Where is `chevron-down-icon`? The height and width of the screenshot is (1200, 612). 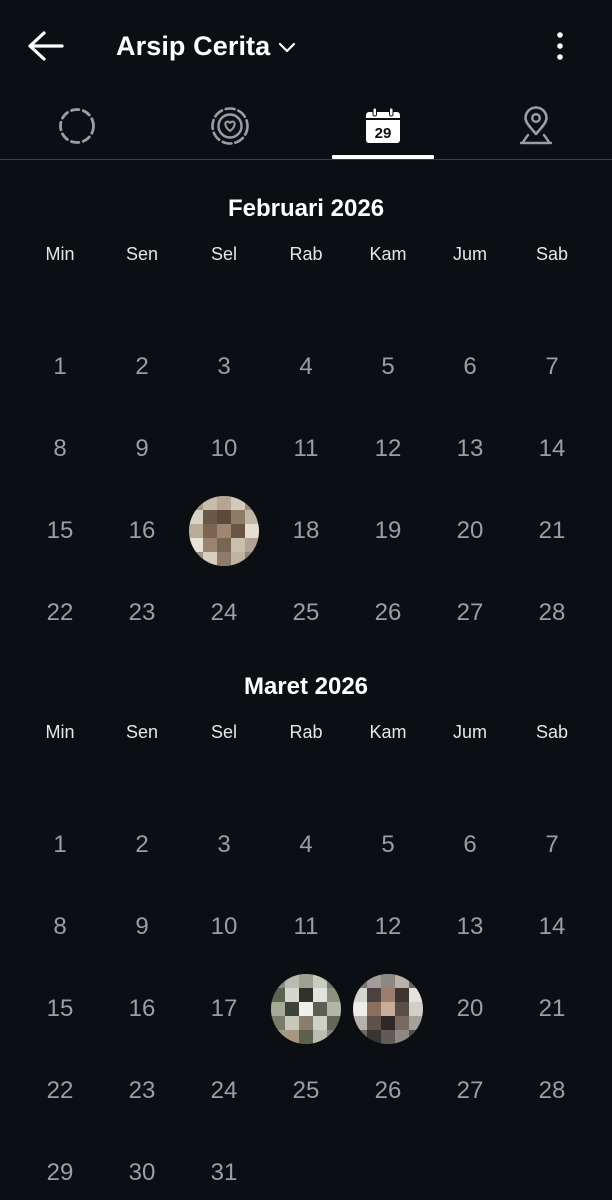 chevron-down-icon is located at coordinates (287, 47).